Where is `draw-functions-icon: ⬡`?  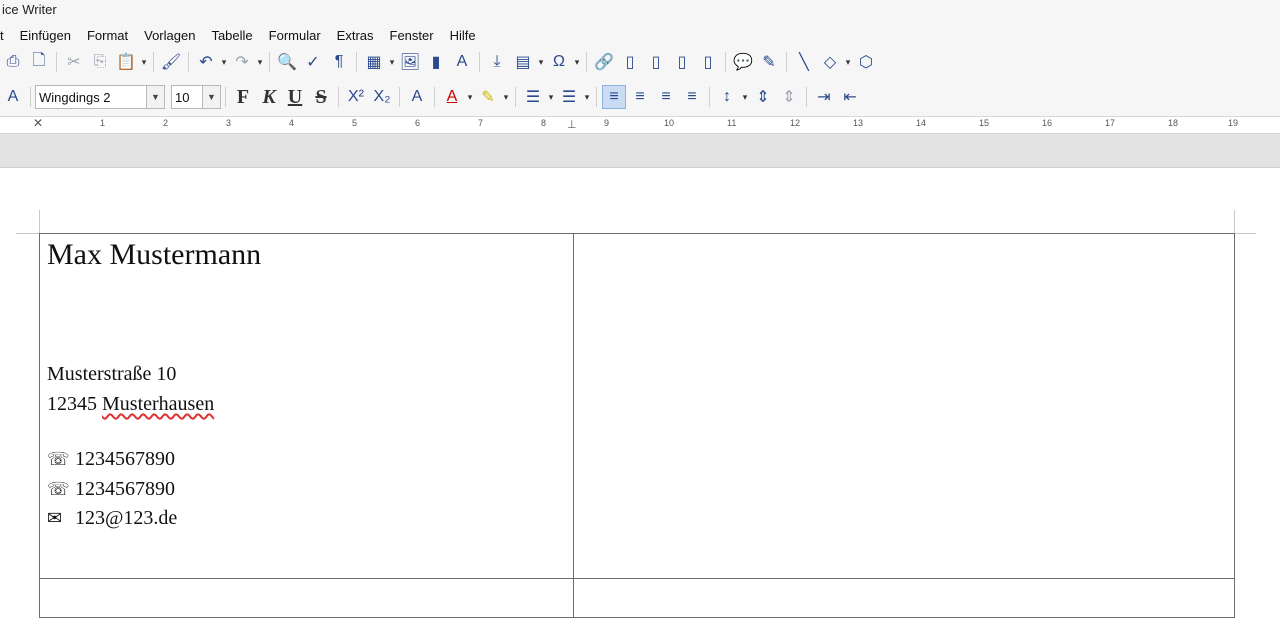
draw-functions-icon: ⬡ is located at coordinates (866, 62).